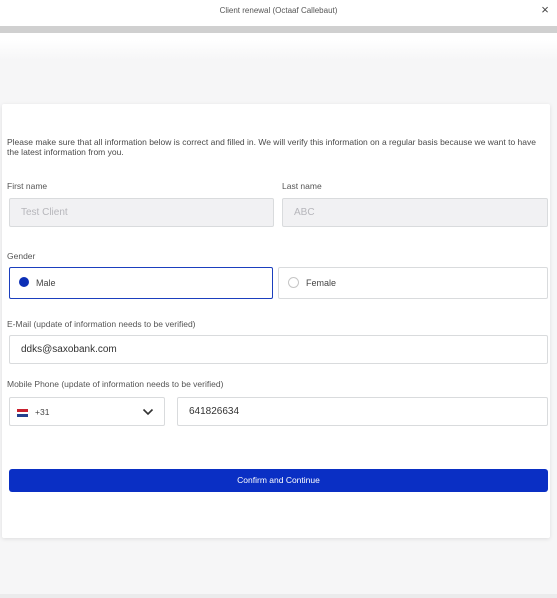 This screenshot has height=598, width=557. Describe the element at coordinates (141, 283) in the screenshot. I see `gender-option-male: Male` at that location.